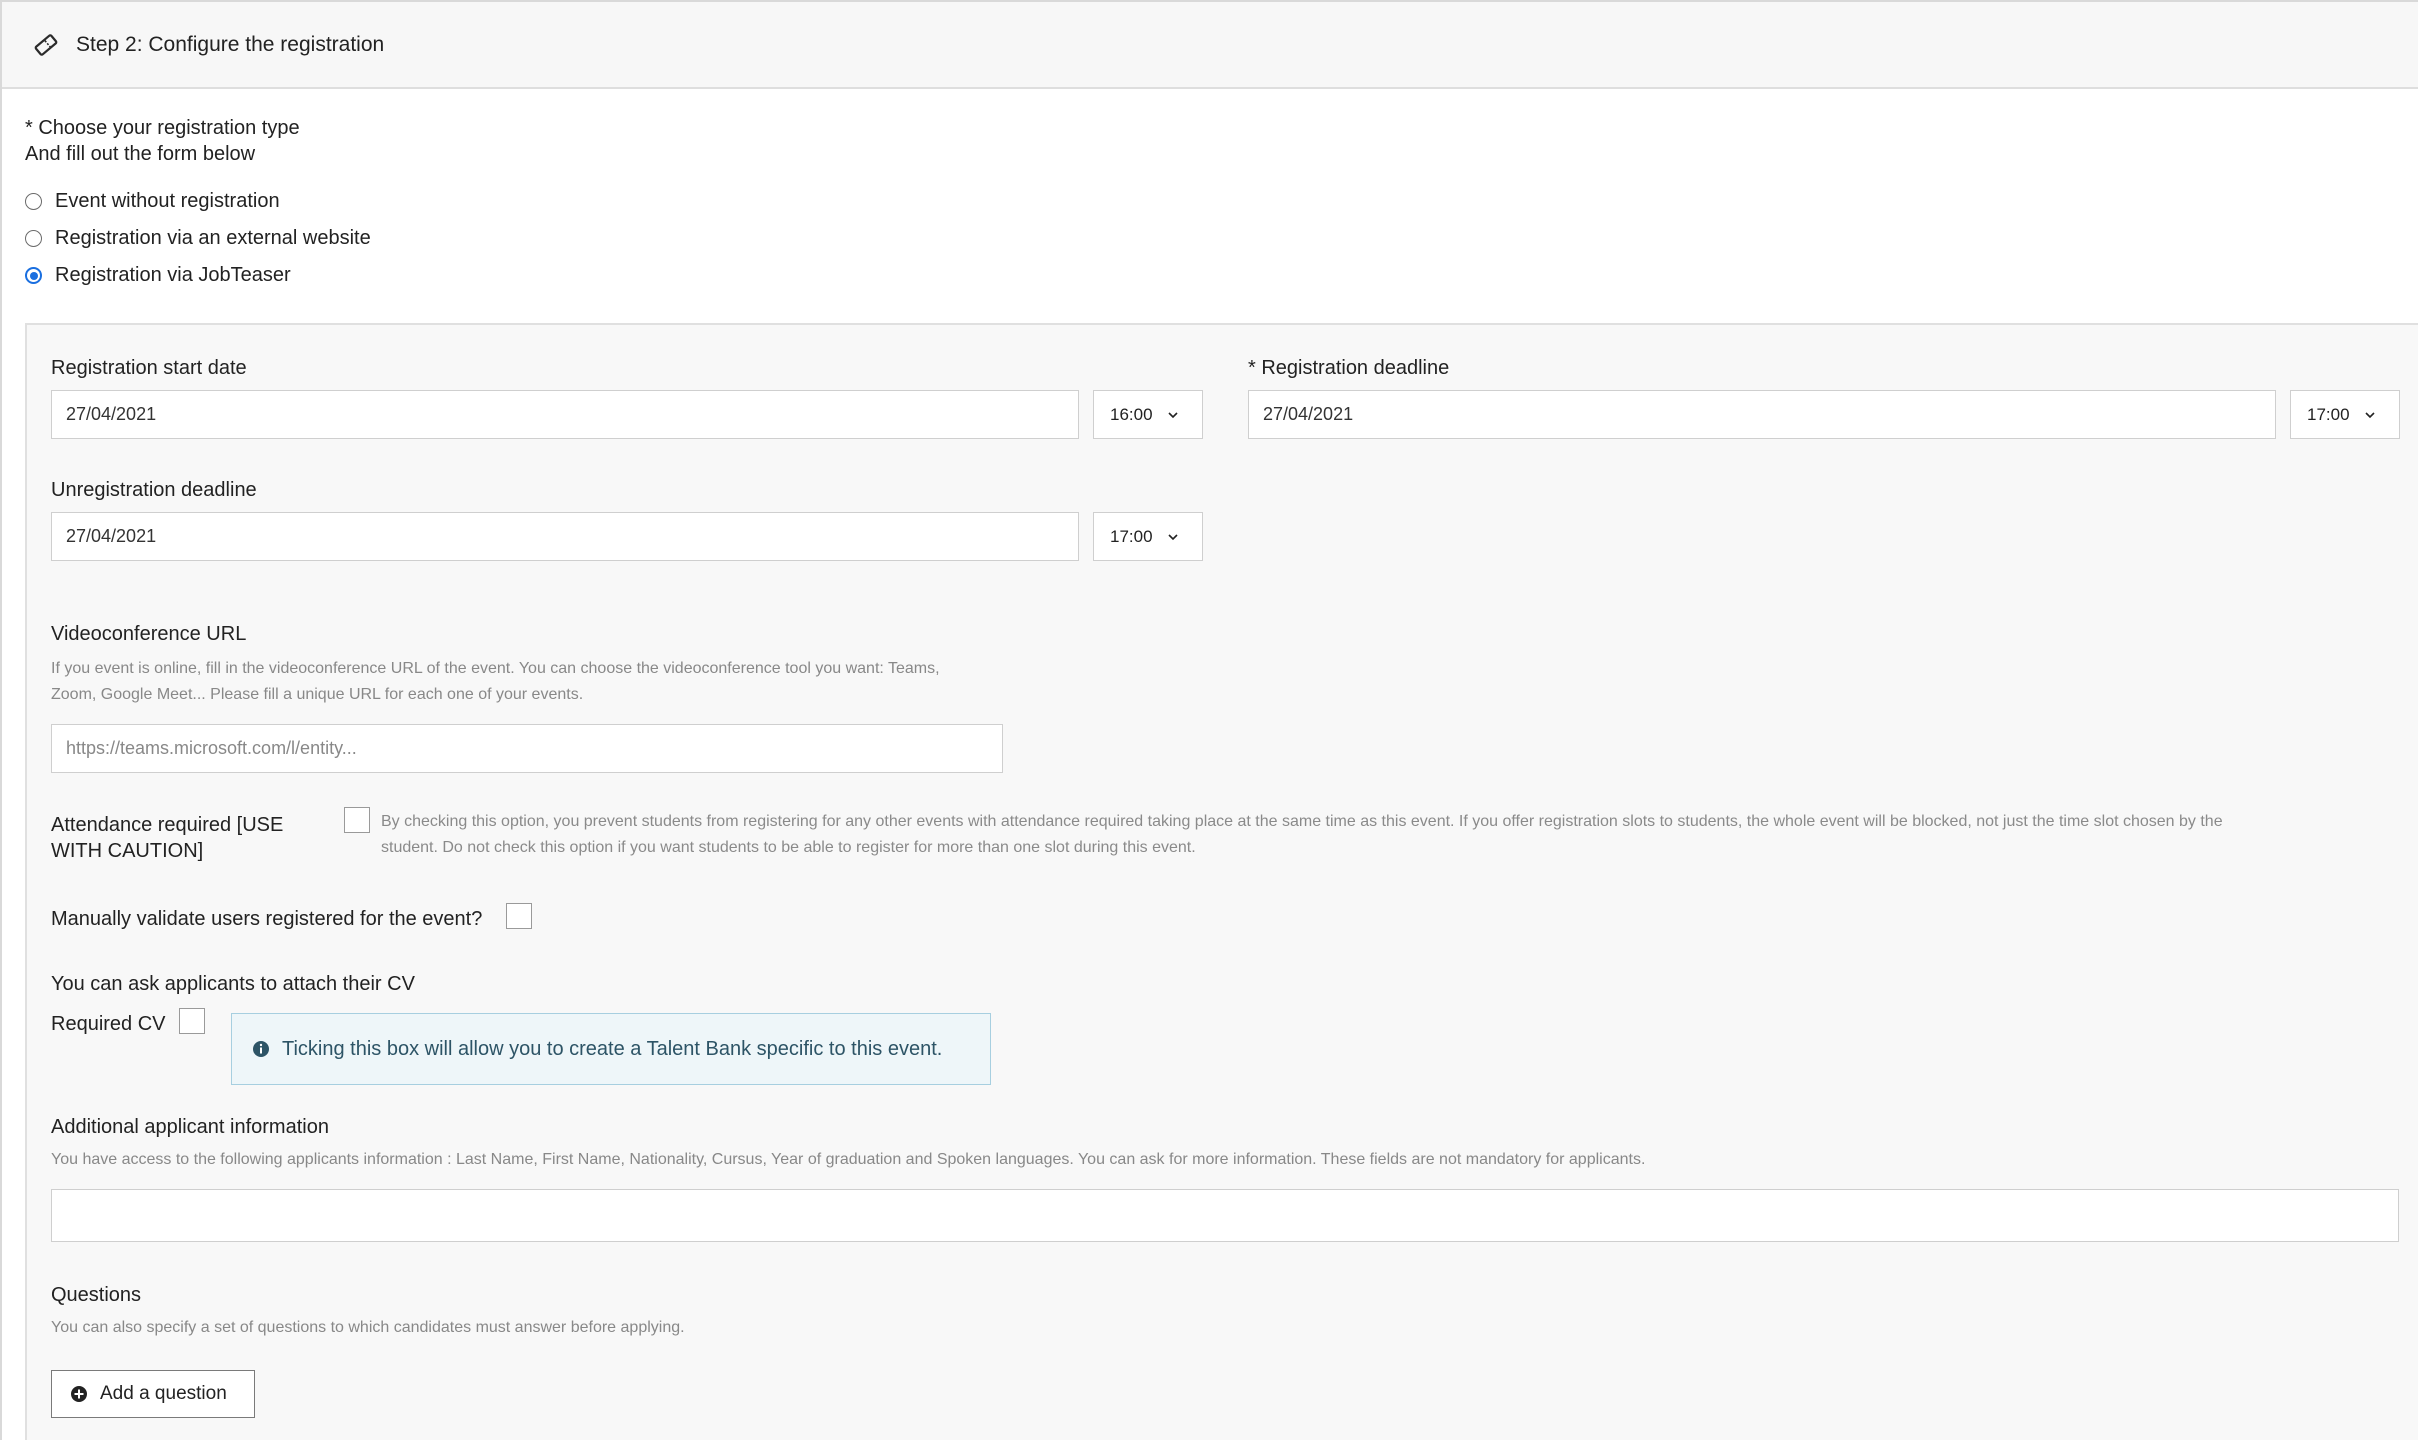 This screenshot has width=2418, height=1440. I want to click on plus-circle-icon, so click(79, 1394).